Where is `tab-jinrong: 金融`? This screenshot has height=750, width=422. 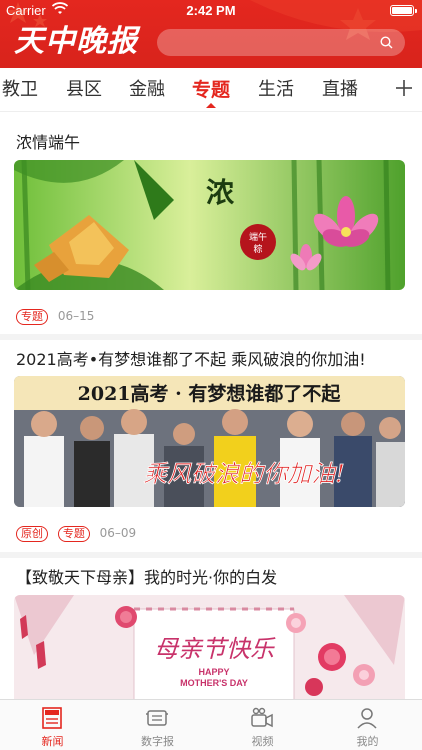
tab-jinrong: 金融 is located at coordinates (147, 90).